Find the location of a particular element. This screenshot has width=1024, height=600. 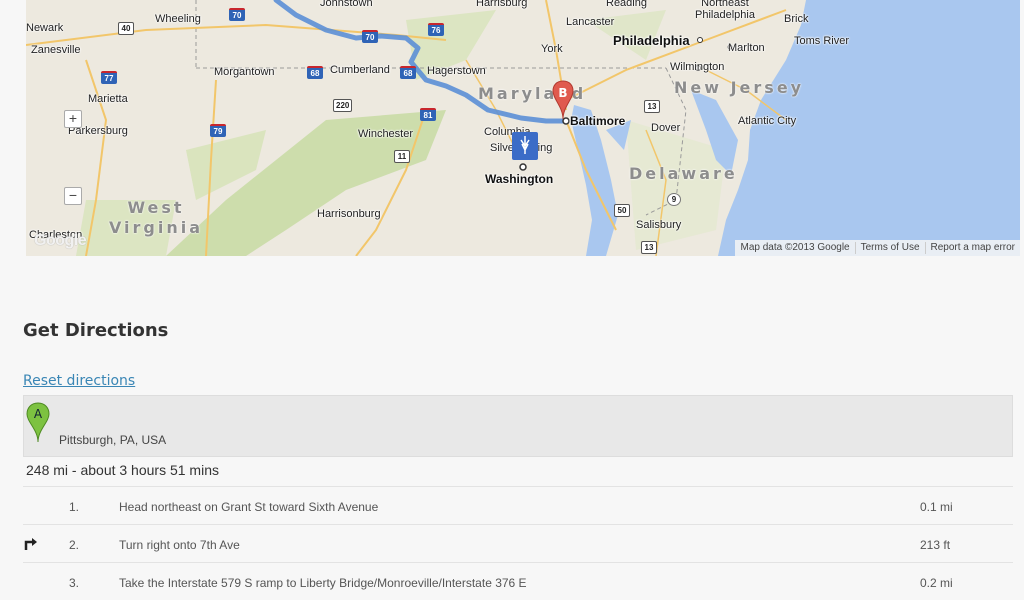

place-label: Cumberland is located at coordinates (360, 70).